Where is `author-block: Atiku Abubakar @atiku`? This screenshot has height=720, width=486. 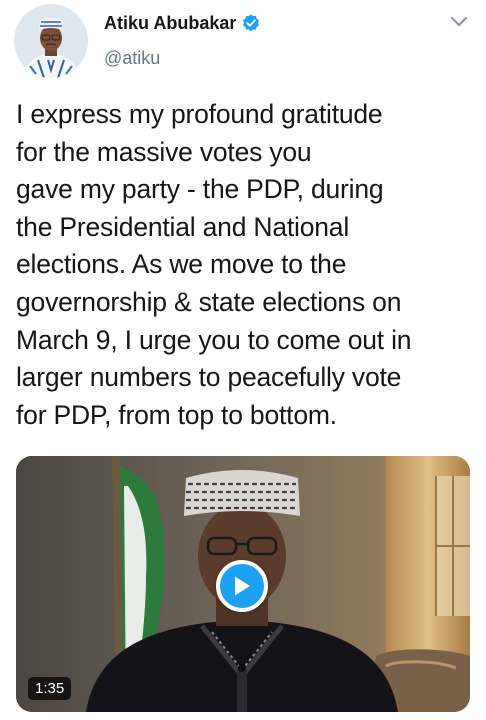
author-block: Atiku Abubakar @atiku is located at coordinates (182, 39).